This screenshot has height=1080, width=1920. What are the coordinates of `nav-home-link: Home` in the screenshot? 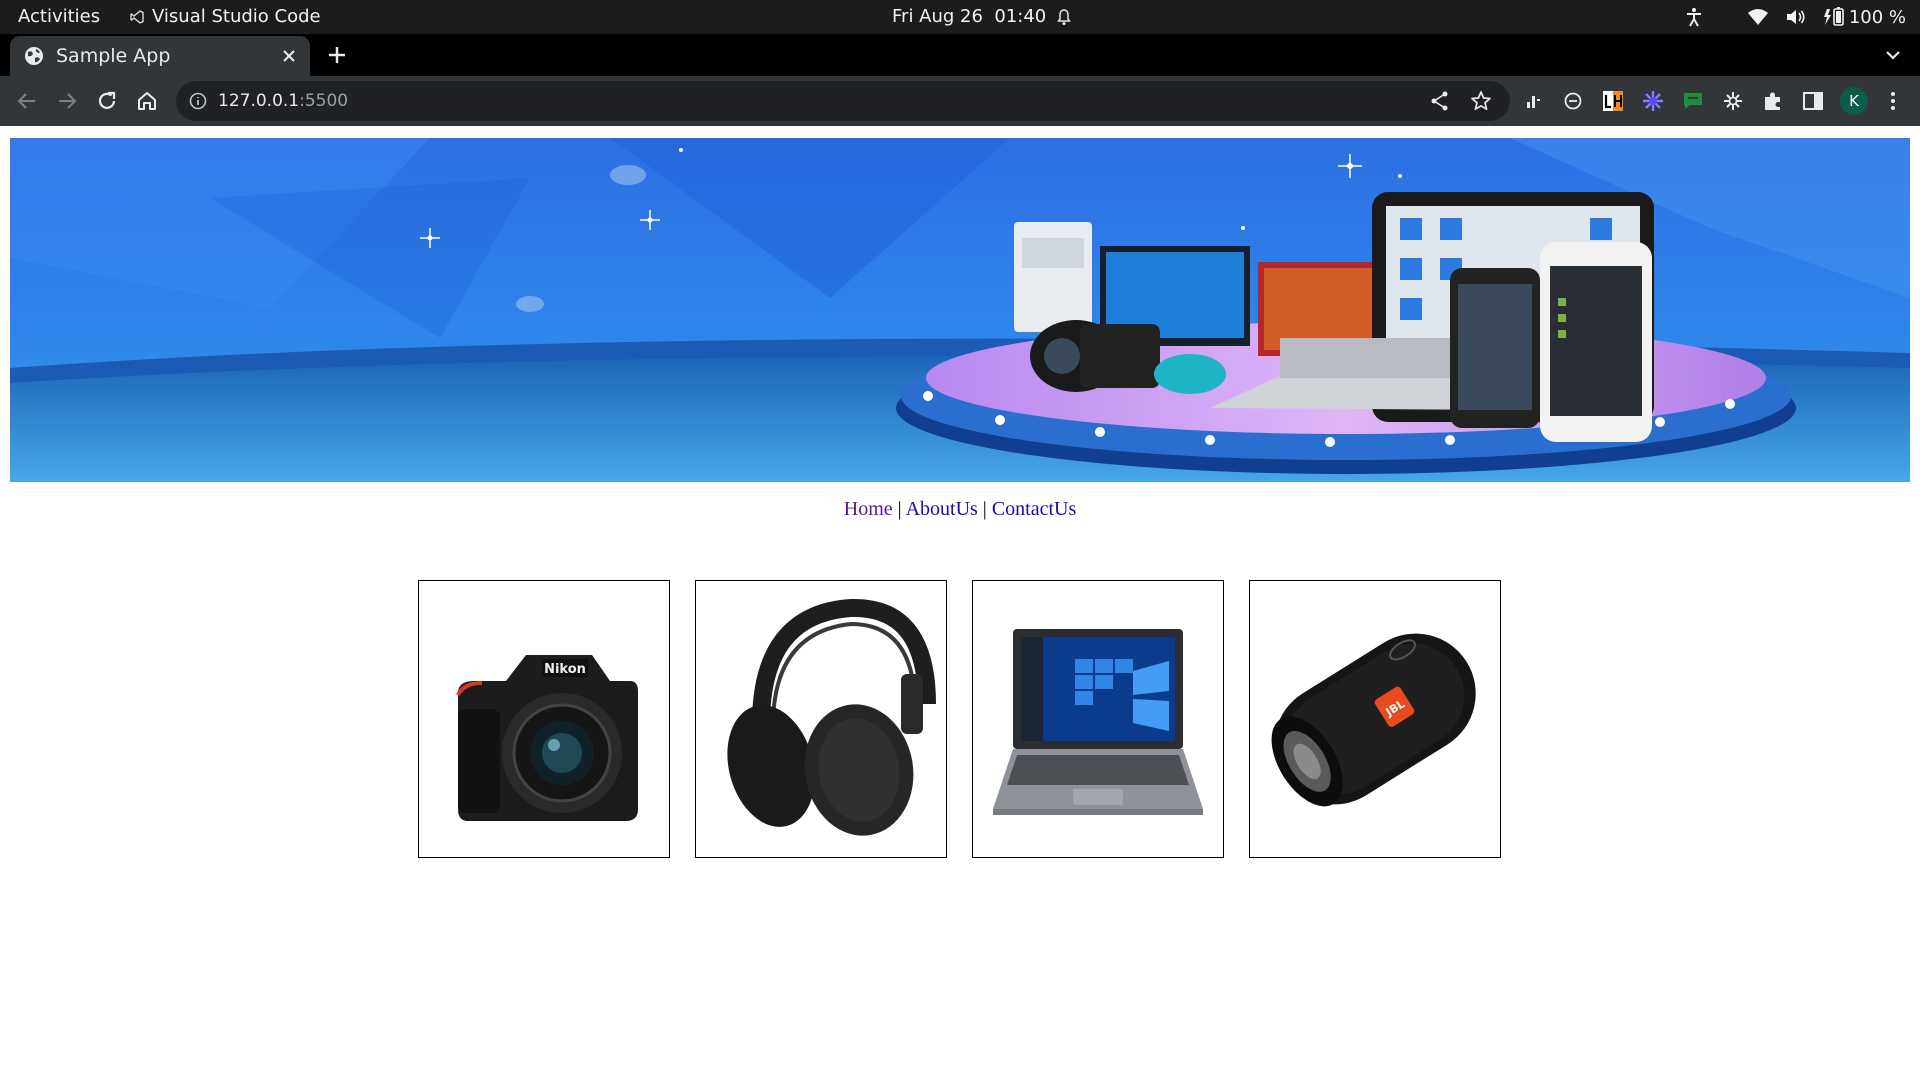 It's located at (868, 509).